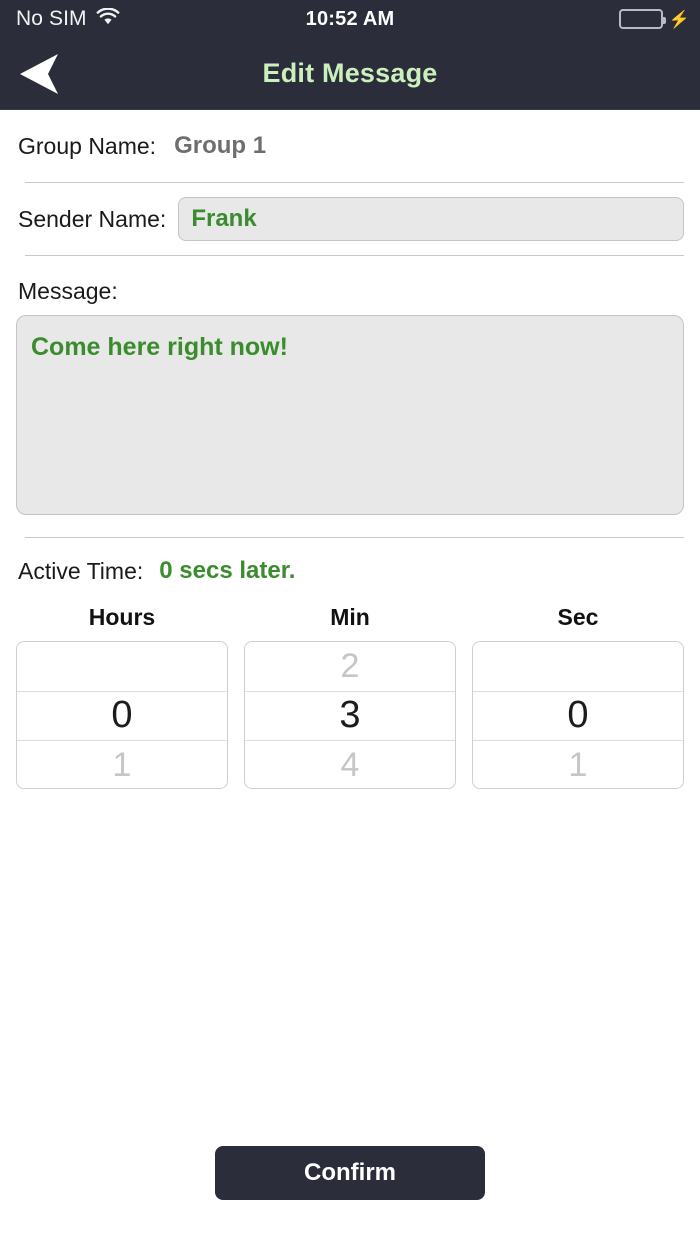 The image size is (700, 1244). Describe the element at coordinates (220, 145) in the screenshot. I see `group-name-value: Group 1` at that location.